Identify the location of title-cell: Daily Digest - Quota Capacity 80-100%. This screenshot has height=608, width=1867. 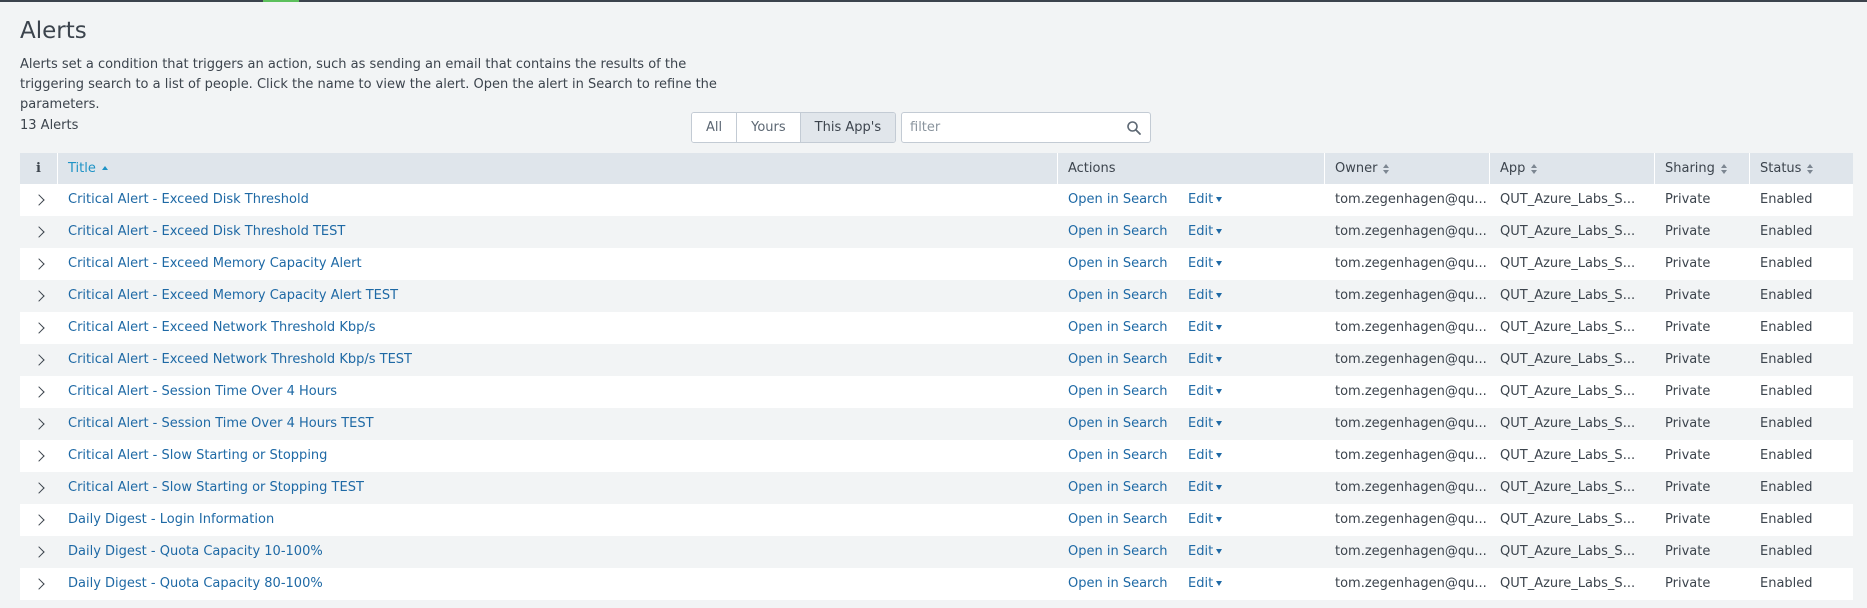
(558, 584).